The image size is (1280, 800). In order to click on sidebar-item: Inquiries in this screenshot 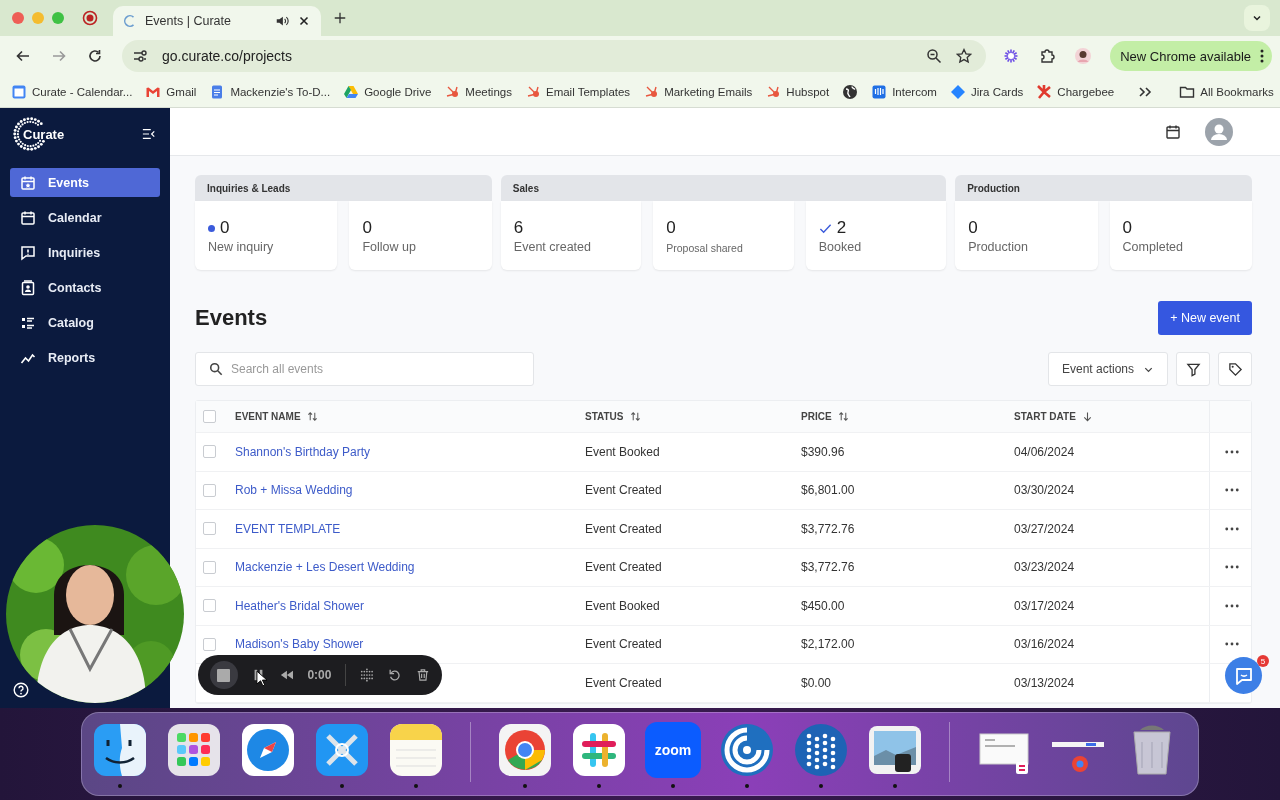, I will do `click(85, 252)`.